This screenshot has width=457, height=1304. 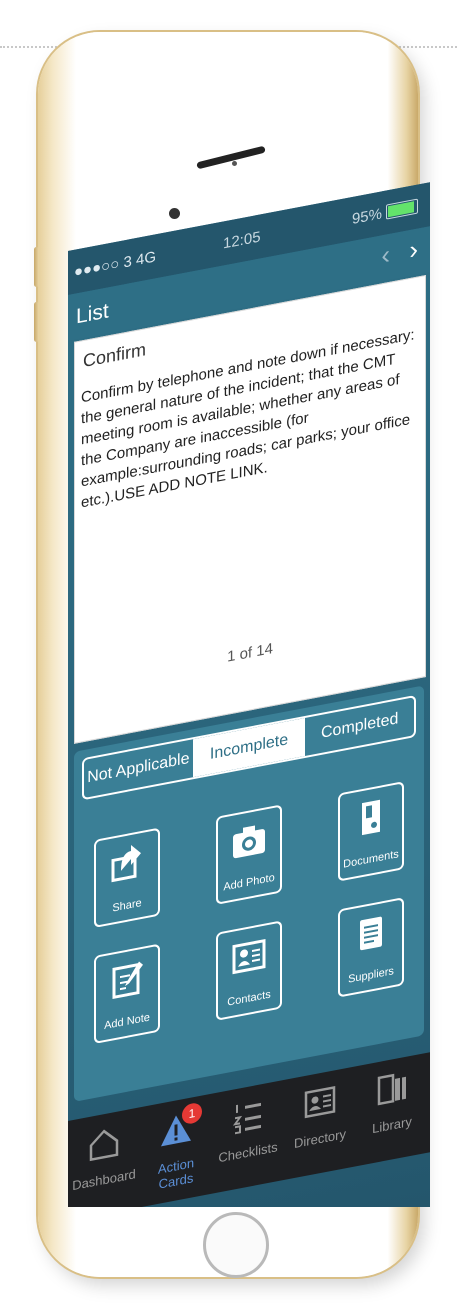 What do you see at coordinates (250, 747) in the screenshot?
I see `segment-incomplete: Incomplete` at bounding box center [250, 747].